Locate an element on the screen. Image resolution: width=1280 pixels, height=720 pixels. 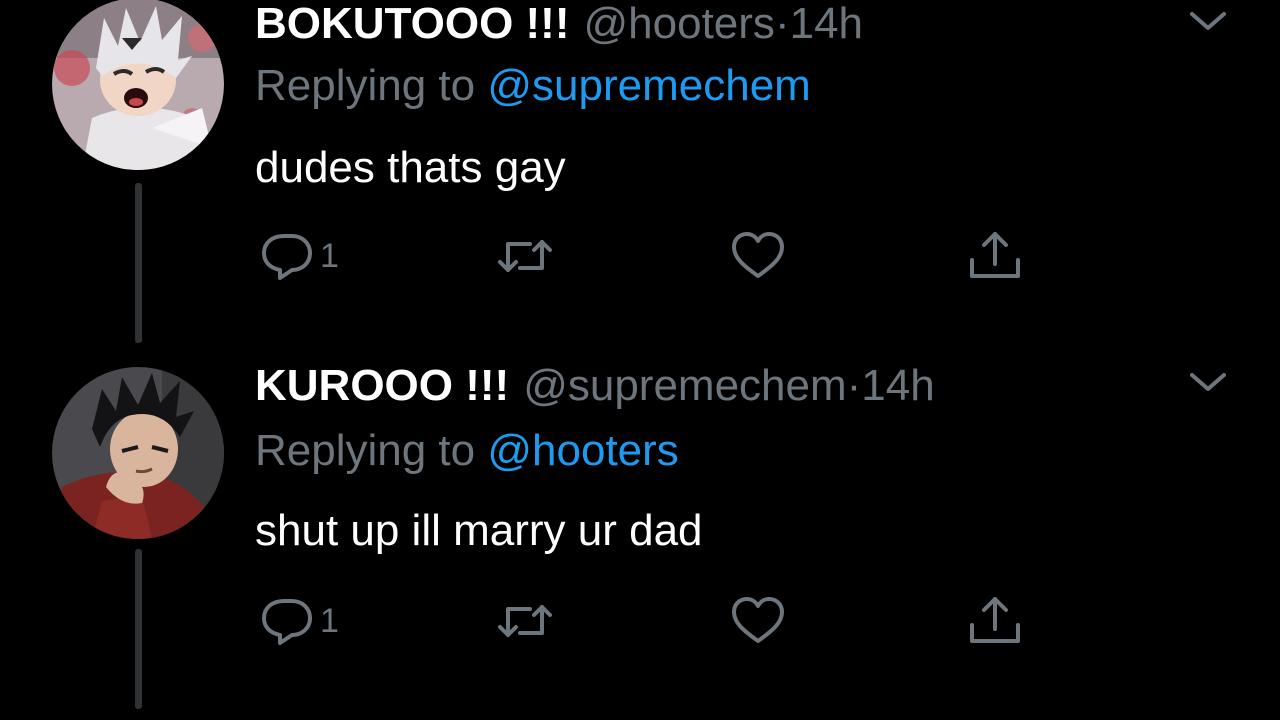
display-name: KUROOO !!! is located at coordinates (382, 385).